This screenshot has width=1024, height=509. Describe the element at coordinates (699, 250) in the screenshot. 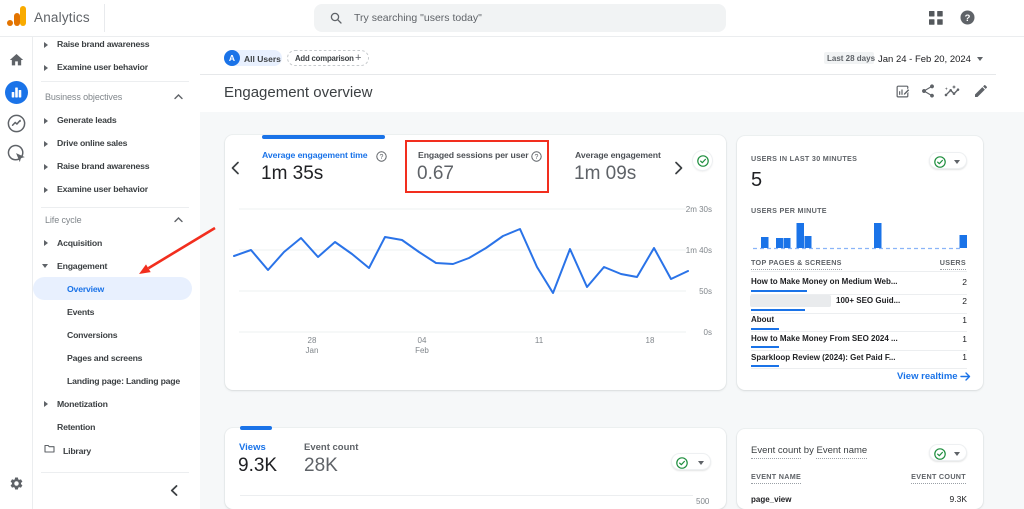

I see `svg-text: 1m 40s` at that location.